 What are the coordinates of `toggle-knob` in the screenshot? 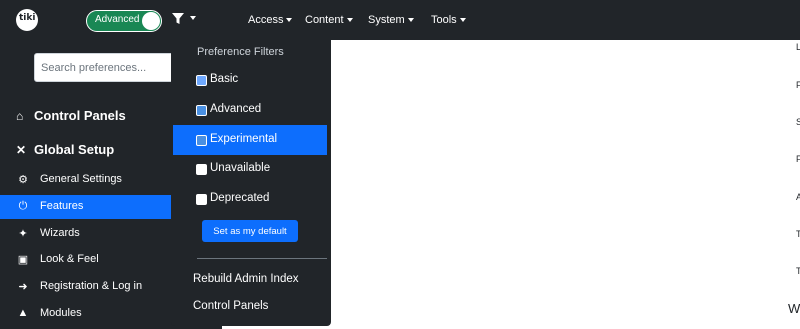 It's located at (151, 21).